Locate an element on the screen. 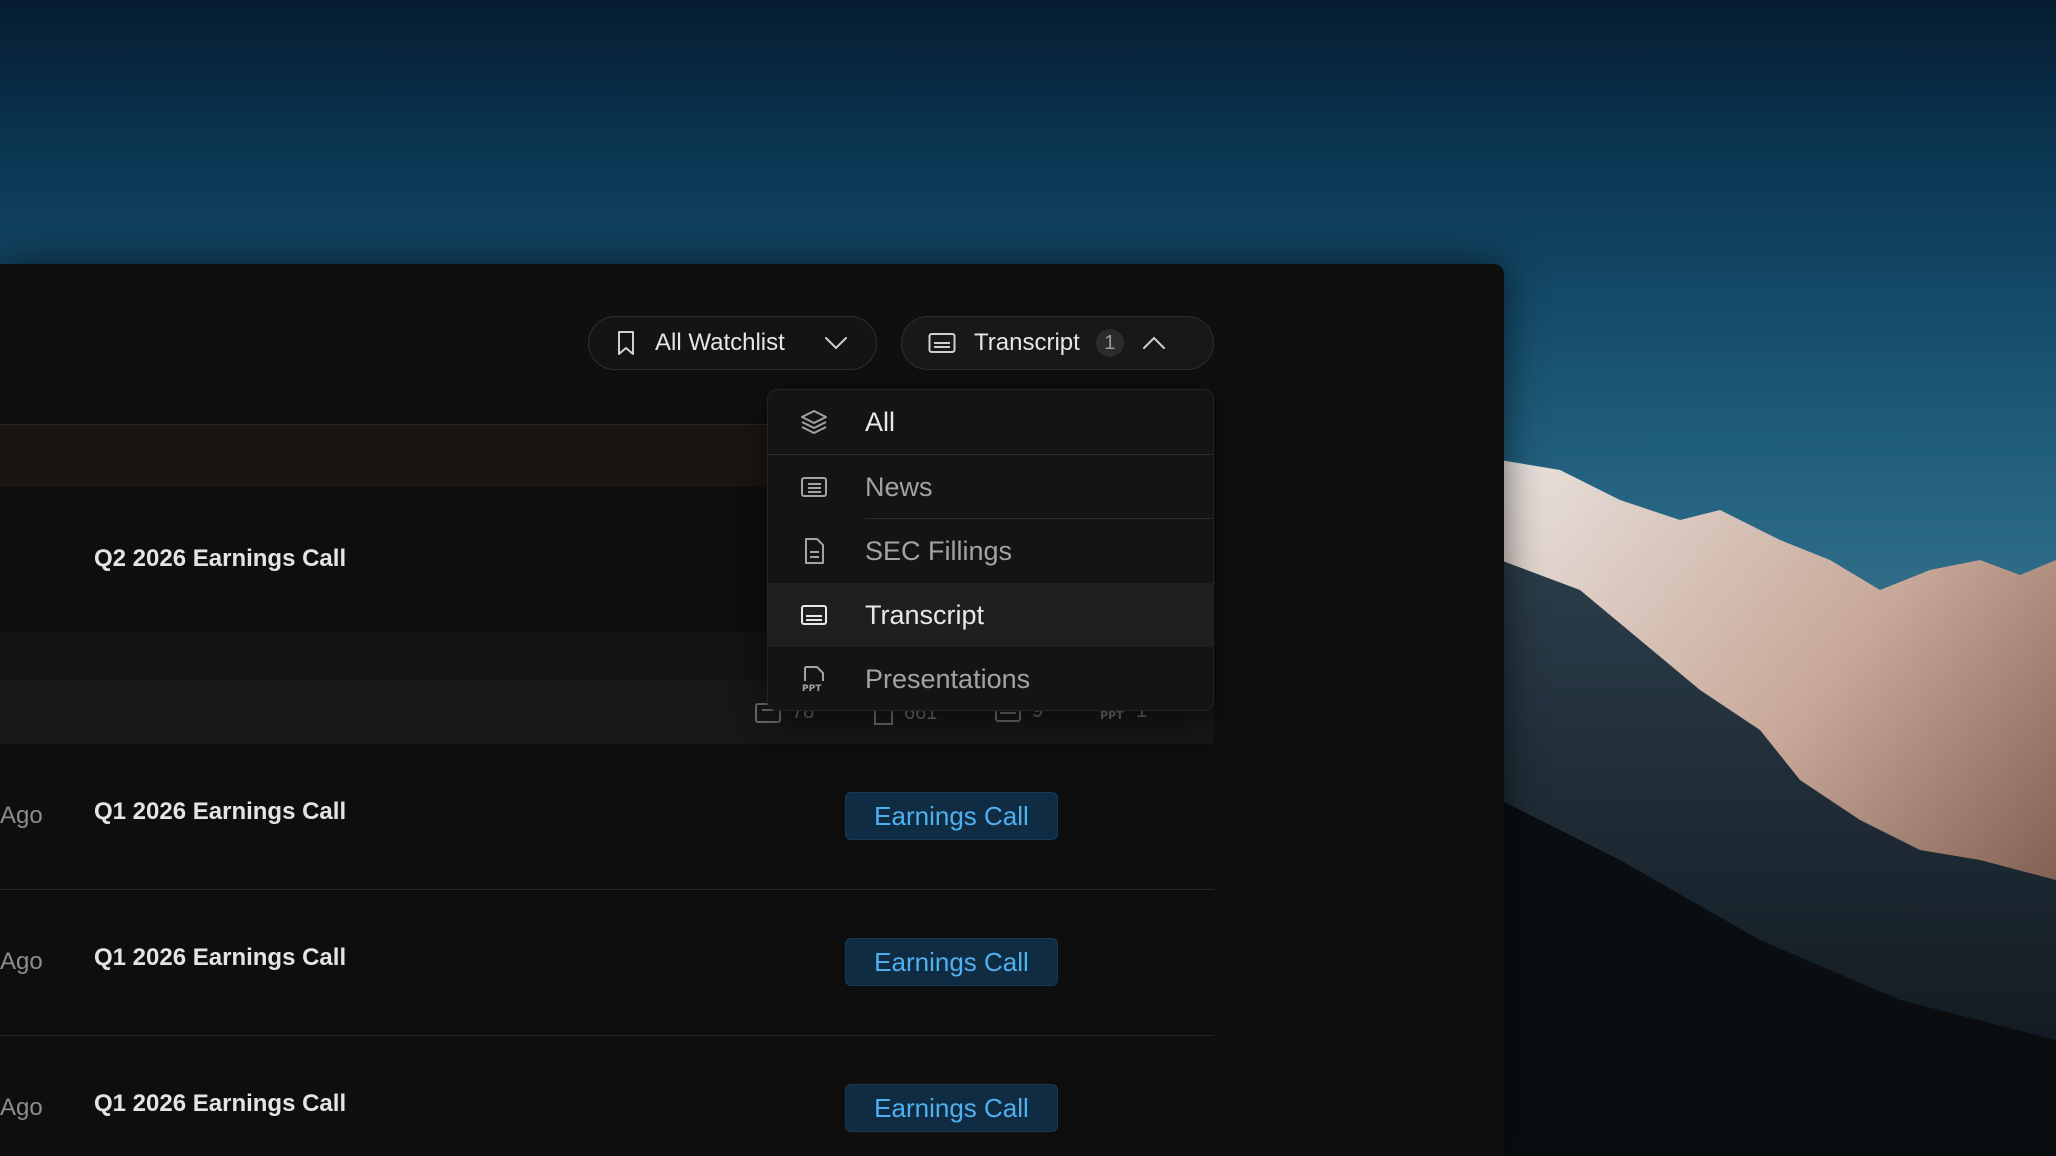  watchlist-filter-label: All Watchlist is located at coordinates (720, 342).